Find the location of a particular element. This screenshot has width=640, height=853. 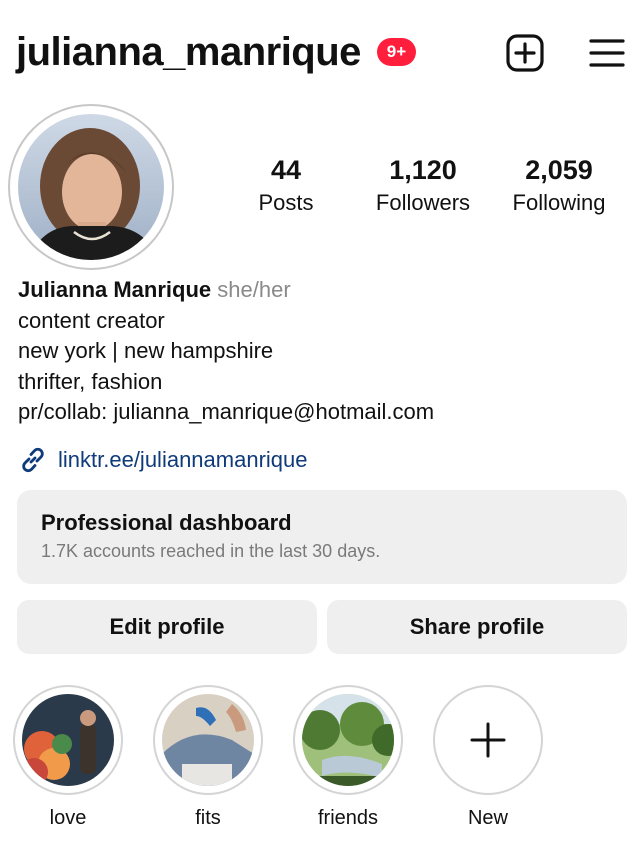

menu-button is located at coordinates (607, 53).